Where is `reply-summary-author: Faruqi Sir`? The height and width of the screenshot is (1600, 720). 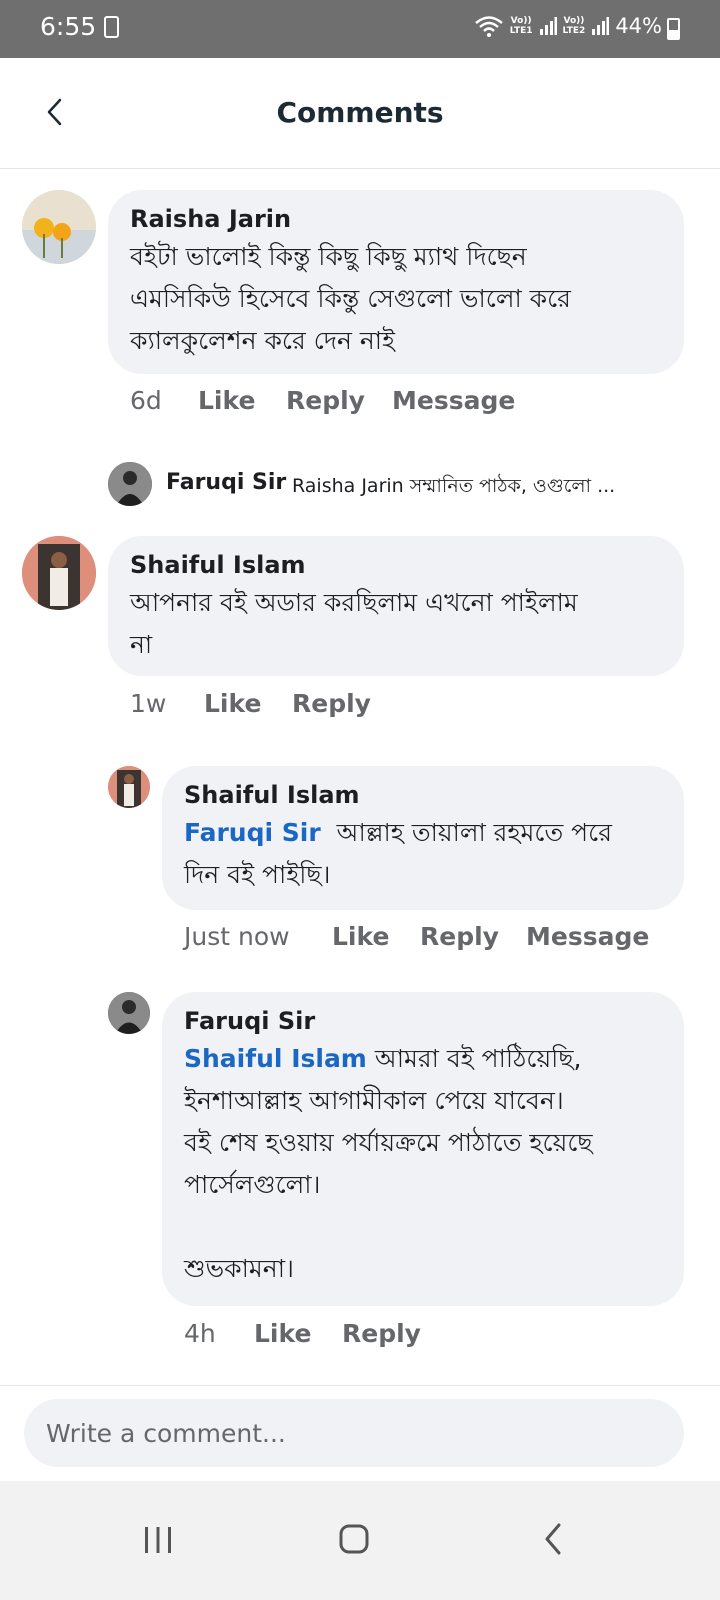 reply-summary-author: Faruqi Sir is located at coordinates (226, 482).